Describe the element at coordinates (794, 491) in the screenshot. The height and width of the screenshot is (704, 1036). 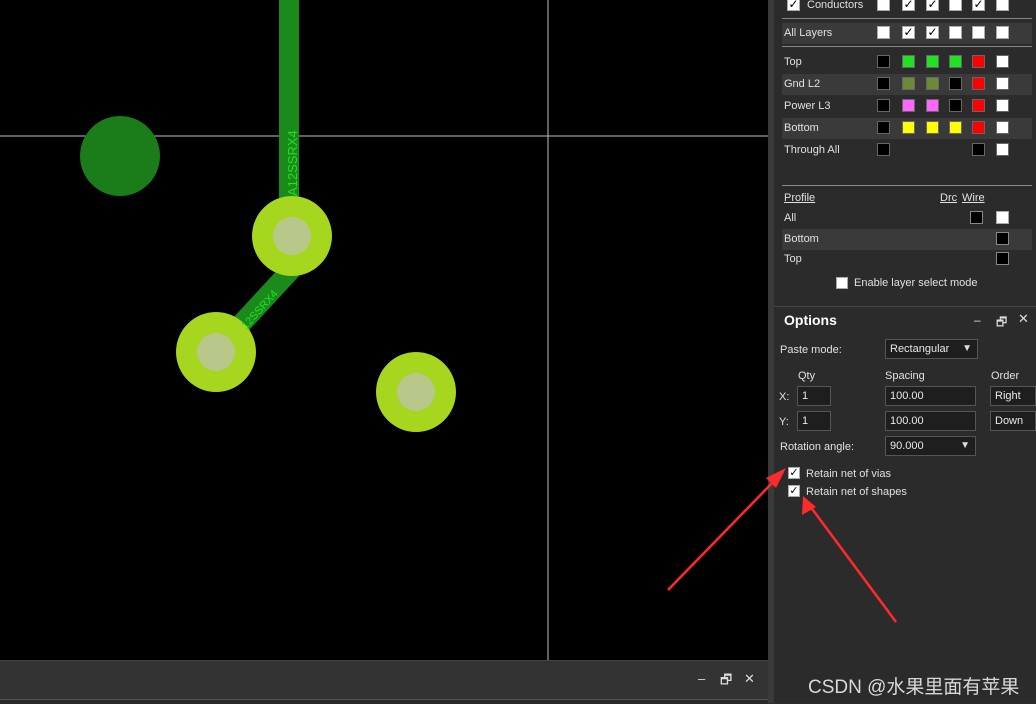
I see `retain-shapes-checkbox: ✓` at that location.